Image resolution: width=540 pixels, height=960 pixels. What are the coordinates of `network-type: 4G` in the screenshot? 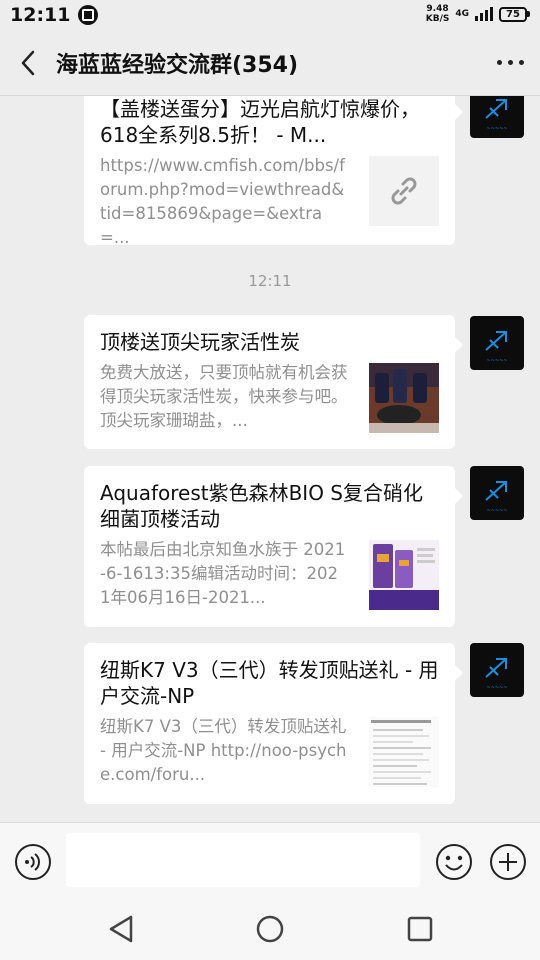 It's located at (462, 14).